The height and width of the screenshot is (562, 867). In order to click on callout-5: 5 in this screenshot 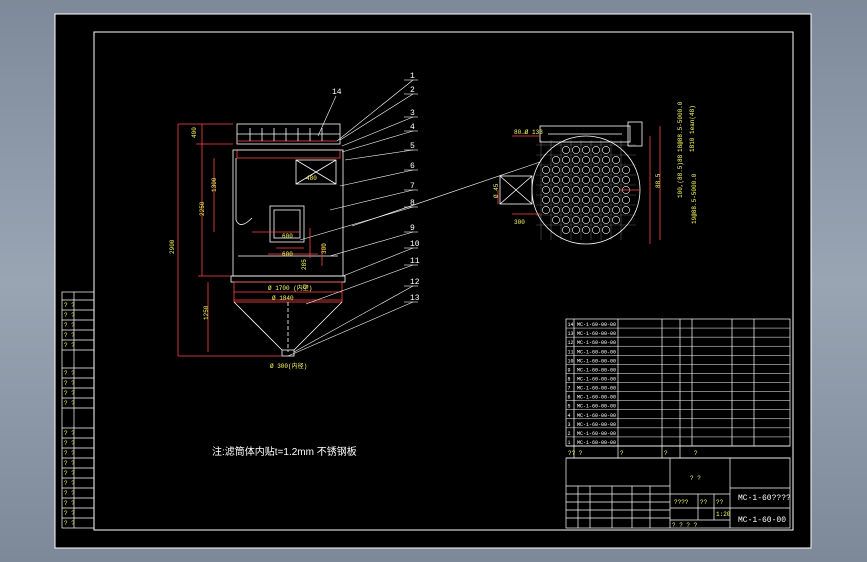, I will do `click(412, 146)`.